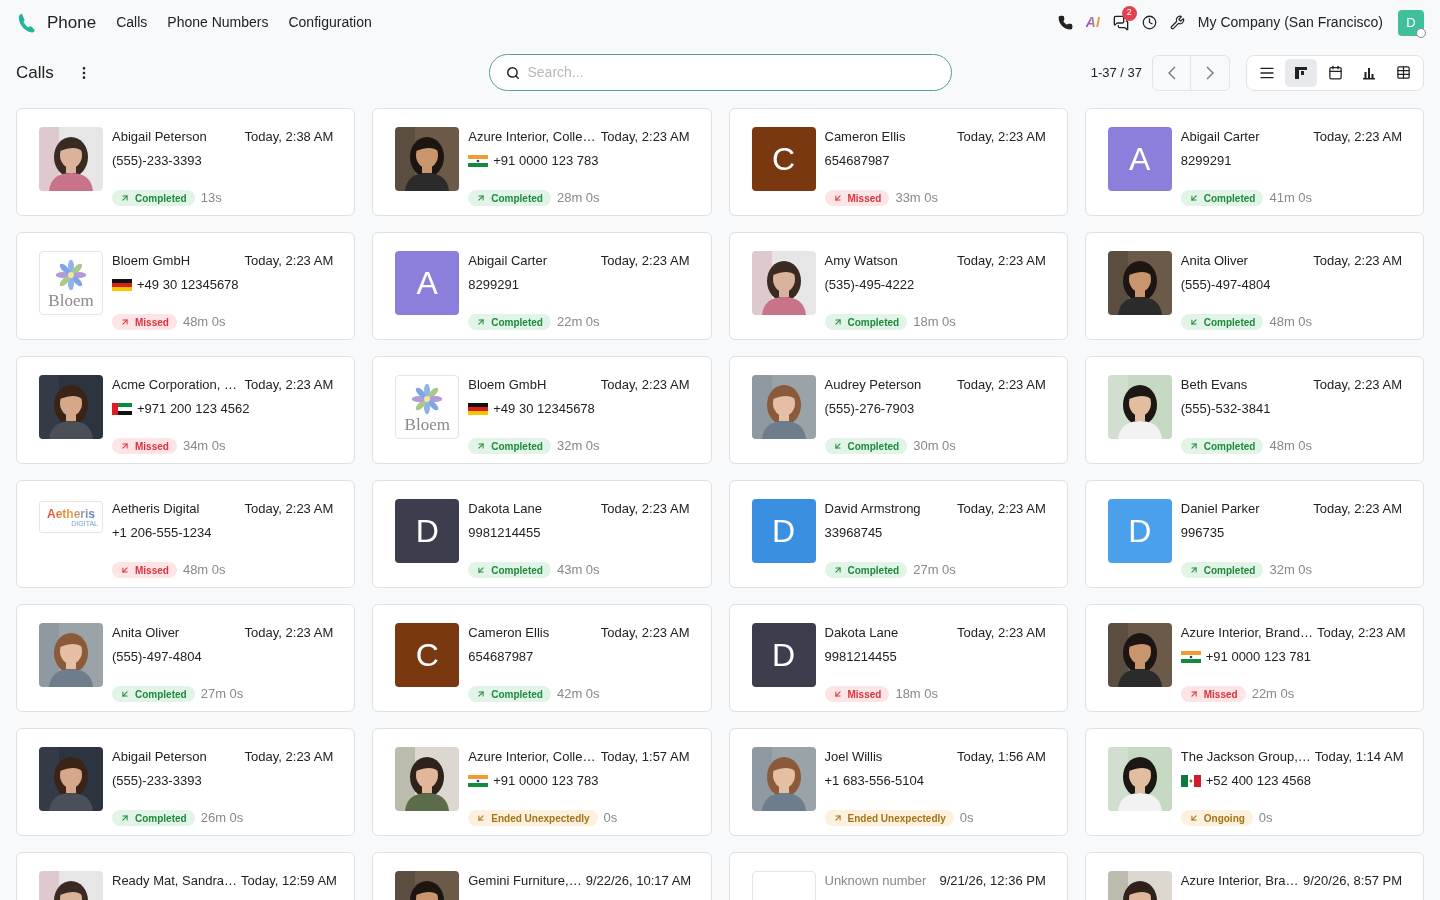  Describe the element at coordinates (132, 22) in the screenshot. I see `menu-link: Calls` at that location.